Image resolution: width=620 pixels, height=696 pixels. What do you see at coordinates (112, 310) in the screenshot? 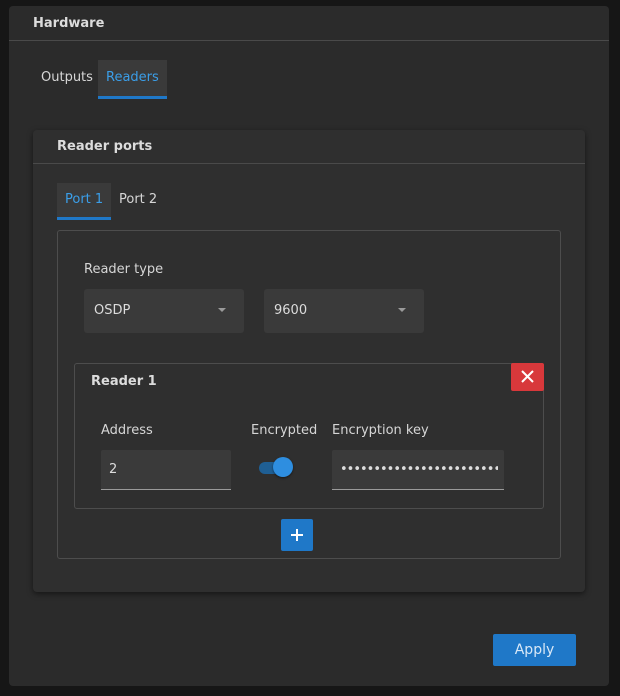
I see `reader-type-value: OSDP` at bounding box center [112, 310].